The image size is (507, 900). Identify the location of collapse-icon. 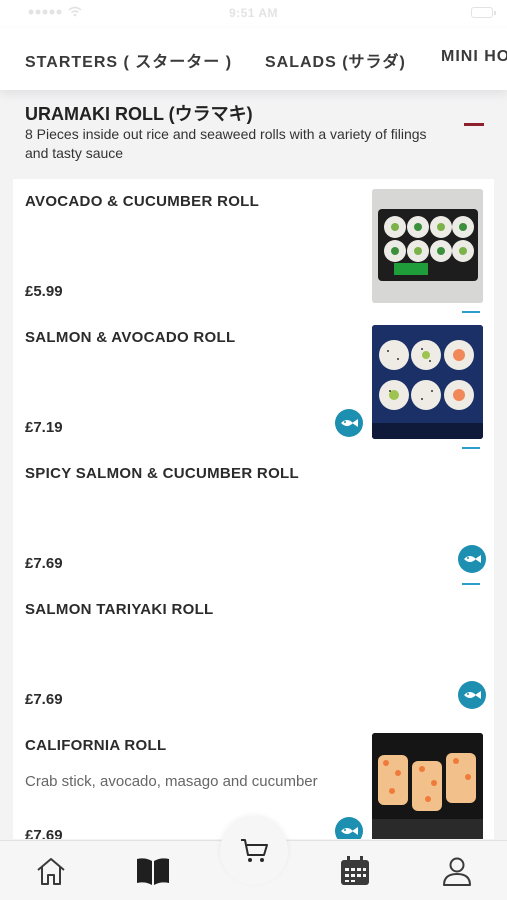
(475, 124).